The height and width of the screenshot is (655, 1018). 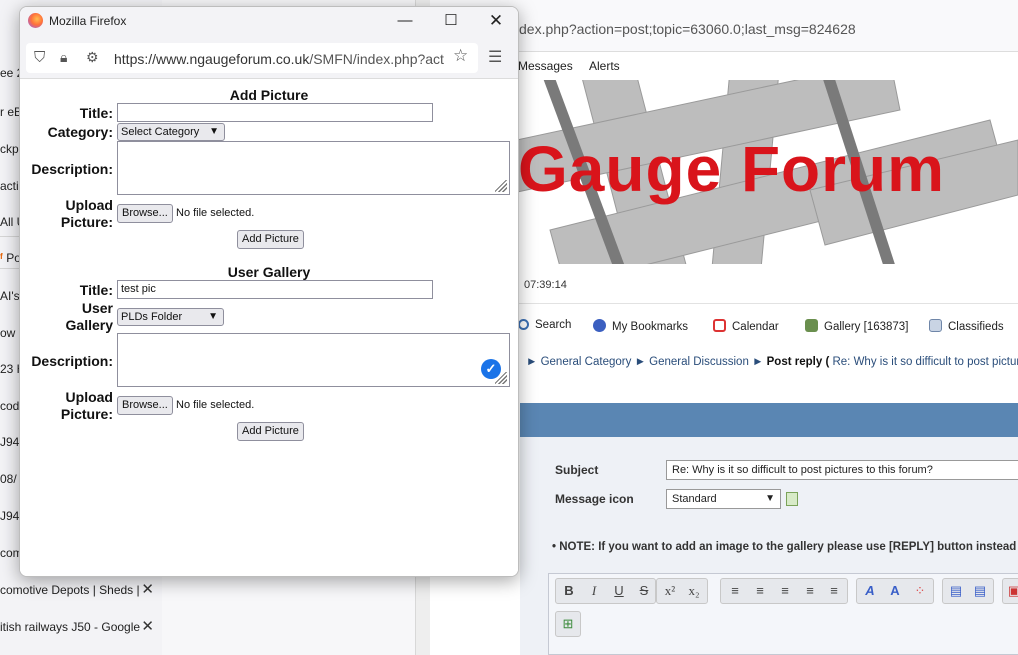 I want to click on calendar-icon, so click(x=719, y=325).